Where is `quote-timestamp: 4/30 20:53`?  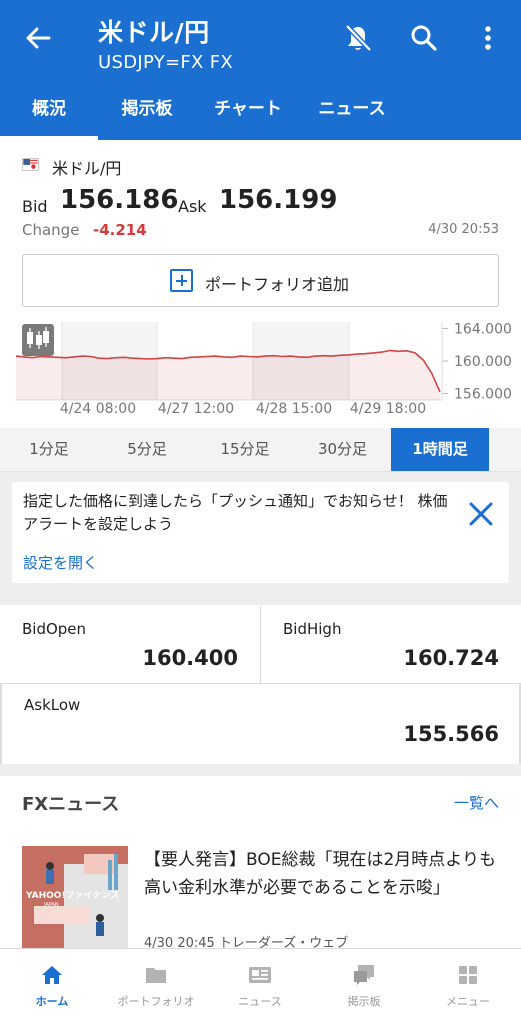 quote-timestamp: 4/30 20:53 is located at coordinates (463, 229).